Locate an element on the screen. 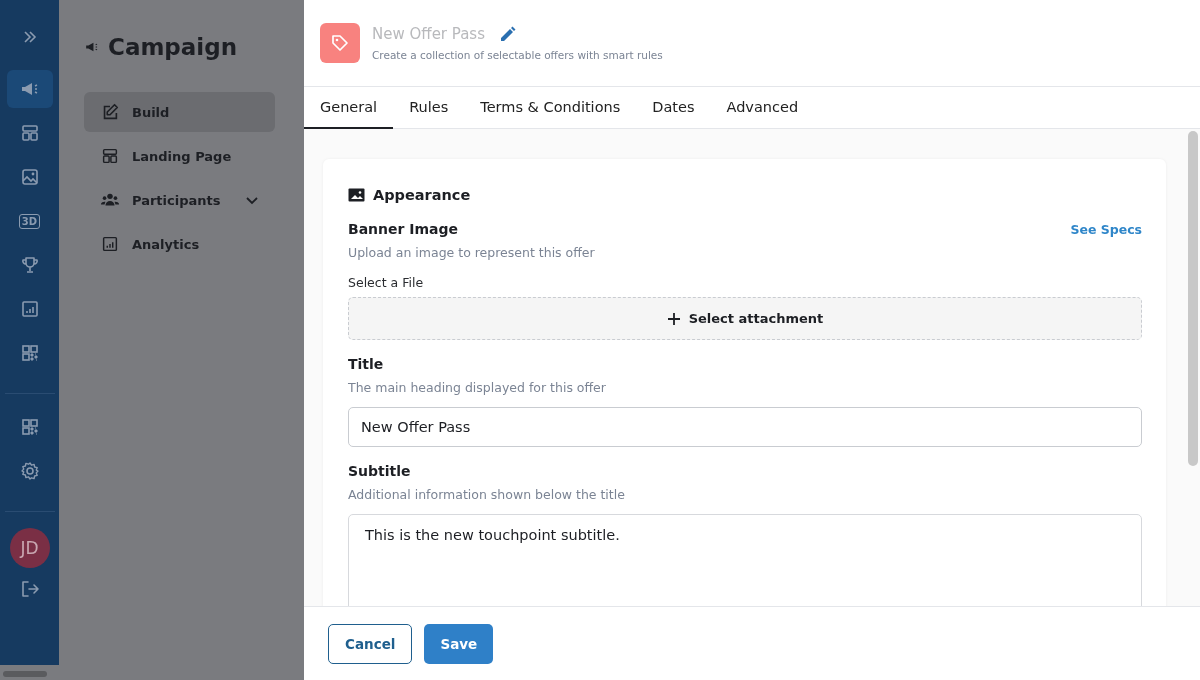 This screenshot has height=680, width=1200. bar-chart-icon is located at coordinates (110, 244).